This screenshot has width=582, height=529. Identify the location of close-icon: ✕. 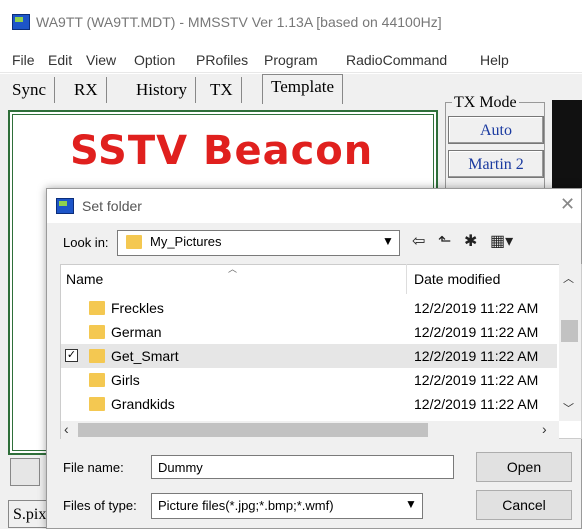
(567, 204).